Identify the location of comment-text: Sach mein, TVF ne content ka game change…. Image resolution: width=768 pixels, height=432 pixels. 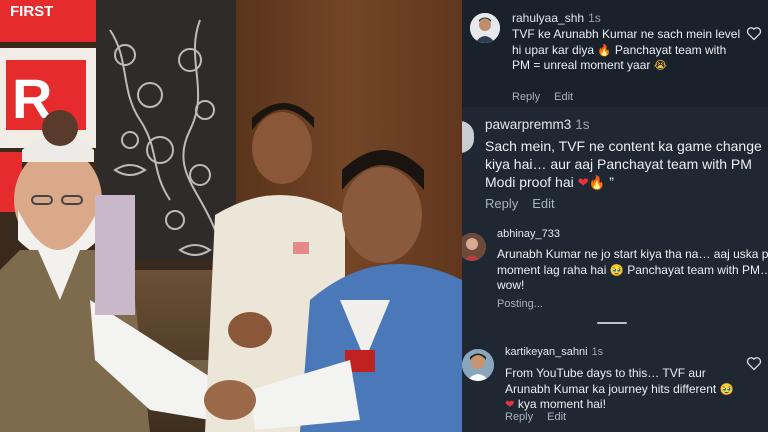
(626, 165).